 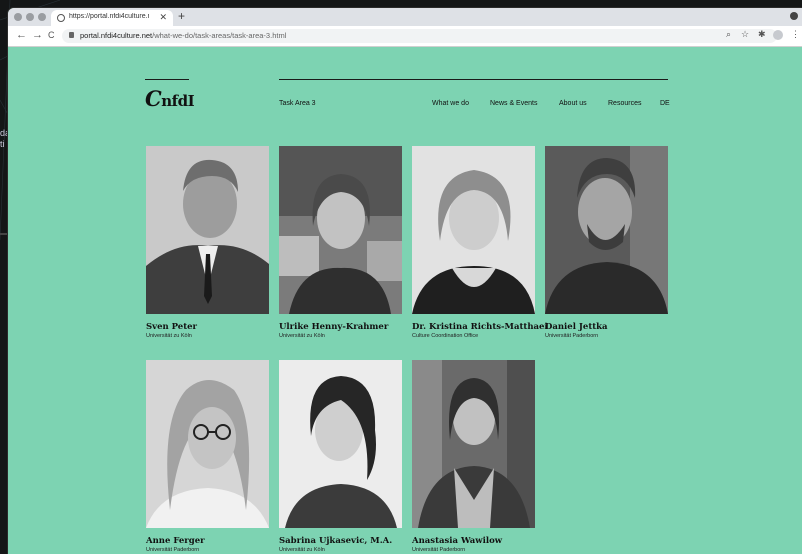 What do you see at coordinates (473, 79) in the screenshot?
I see `nav-rule` at bounding box center [473, 79].